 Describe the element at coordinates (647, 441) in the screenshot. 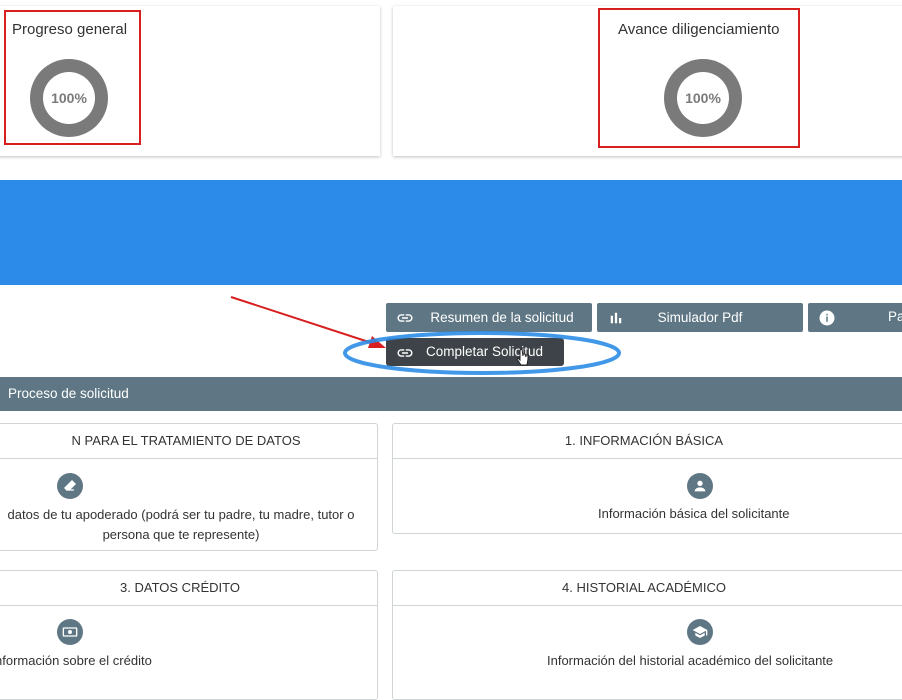

I see `step-title: 1. INFORMACIÓN BÁSICA` at that location.